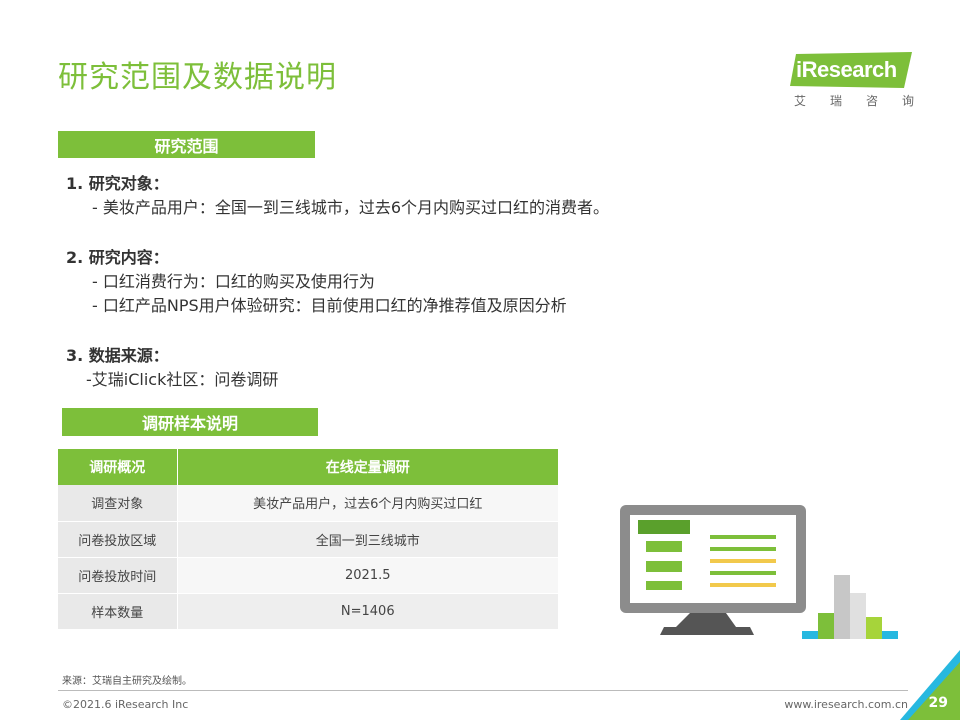 The image size is (960, 720). I want to click on page-number: 29, so click(938, 703).